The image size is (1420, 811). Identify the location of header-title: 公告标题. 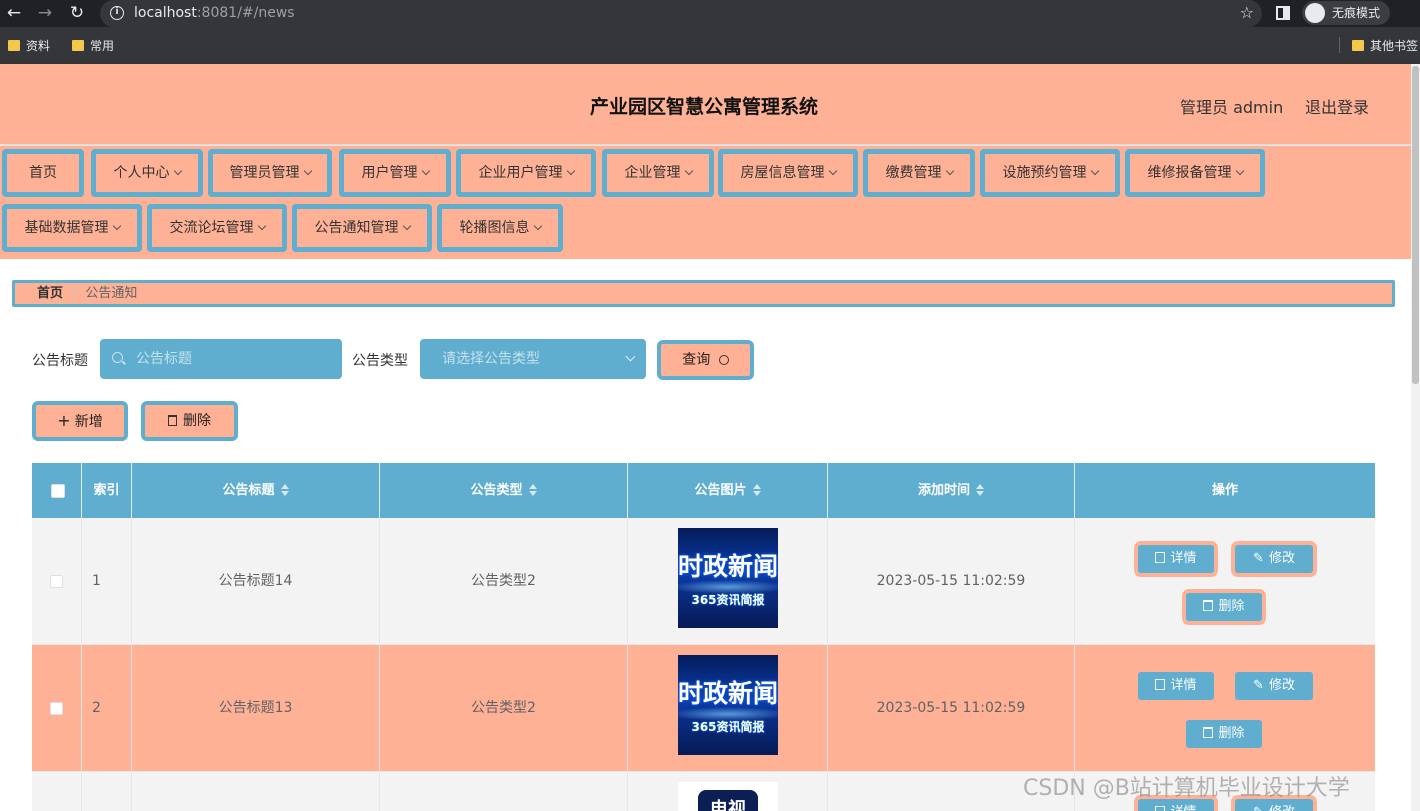
(256, 490).